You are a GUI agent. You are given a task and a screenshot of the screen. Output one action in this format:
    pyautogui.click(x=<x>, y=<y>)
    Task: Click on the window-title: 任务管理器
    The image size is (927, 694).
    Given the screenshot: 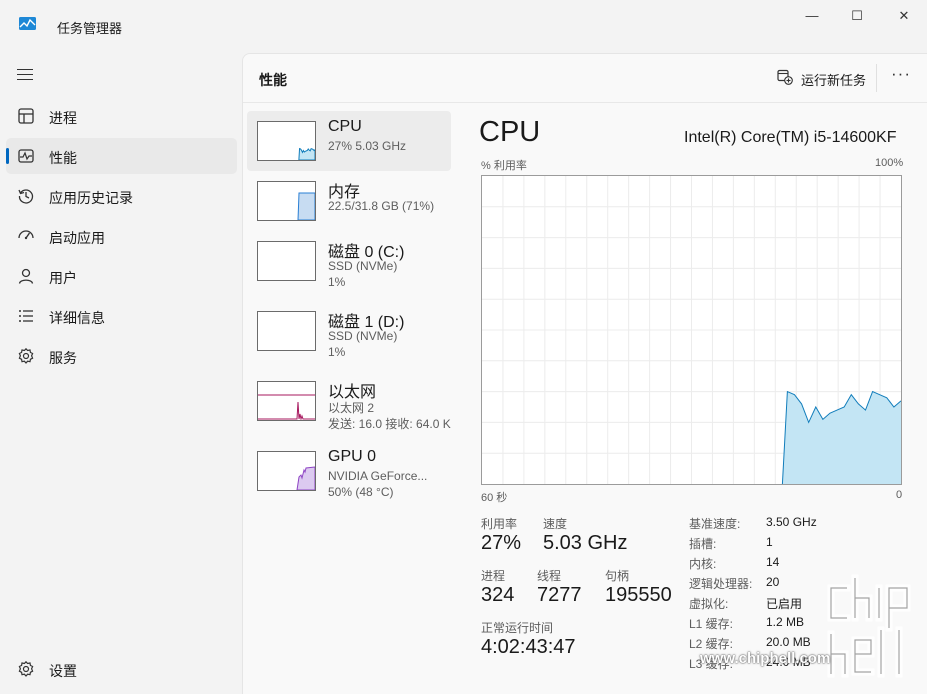 What is the action you would take?
    pyautogui.click(x=90, y=28)
    